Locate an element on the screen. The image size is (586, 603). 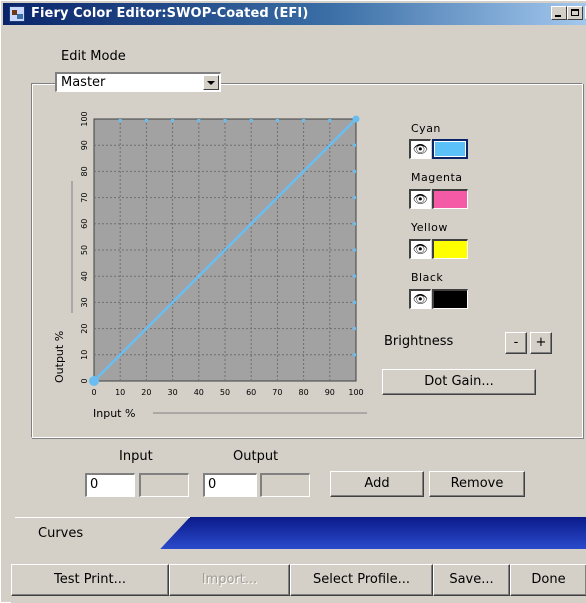
visibility-toggle-yellow: 👁 is located at coordinates (420, 249).